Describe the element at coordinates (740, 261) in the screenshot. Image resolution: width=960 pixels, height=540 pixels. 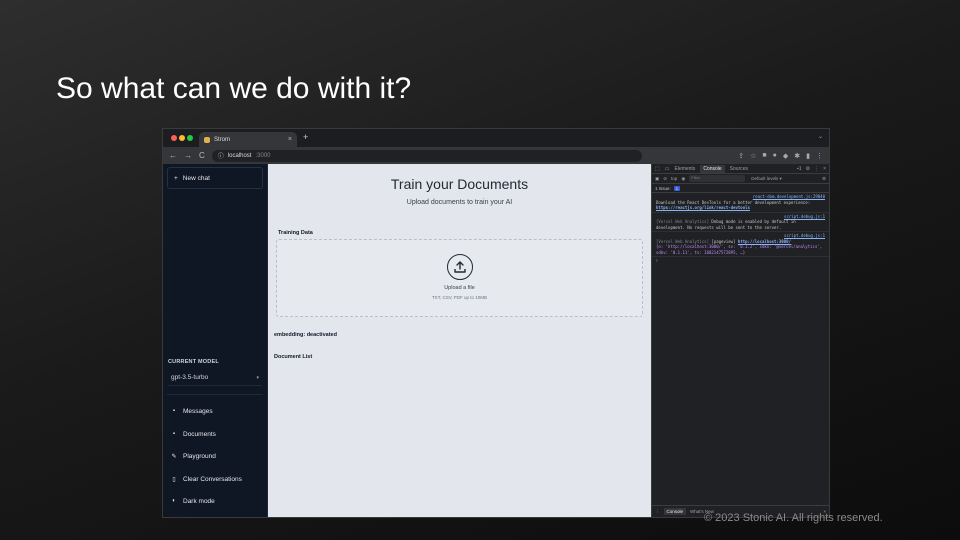
I see `console-prompt: ›` at that location.